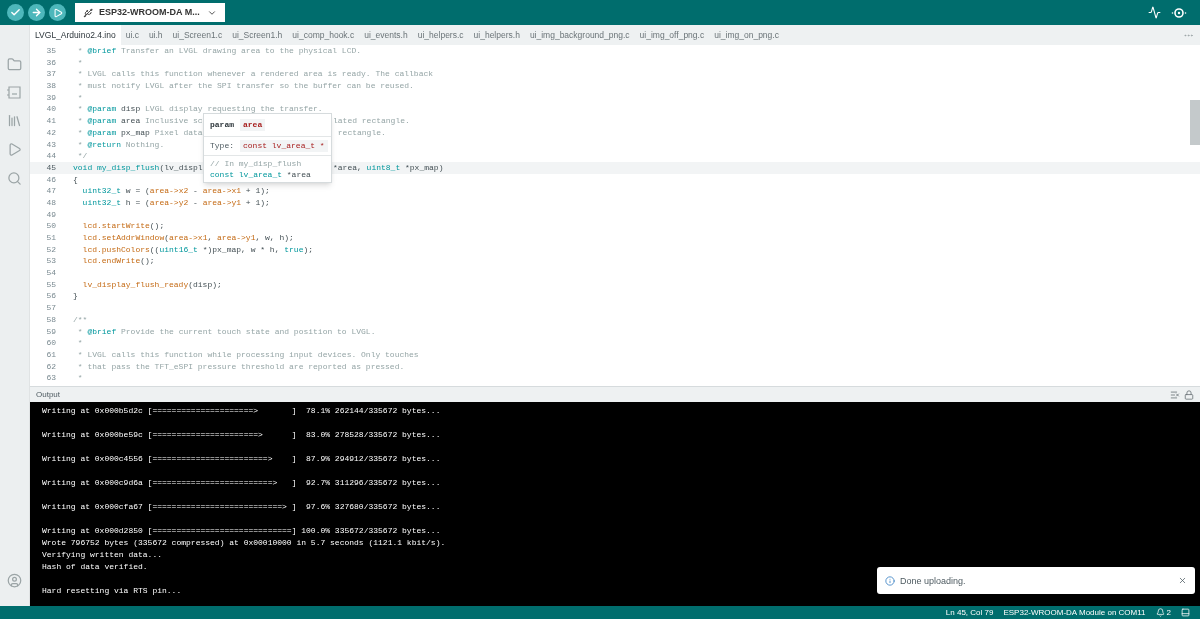 The image size is (1200, 619). I want to click on line-number: 50, so click(50, 226).